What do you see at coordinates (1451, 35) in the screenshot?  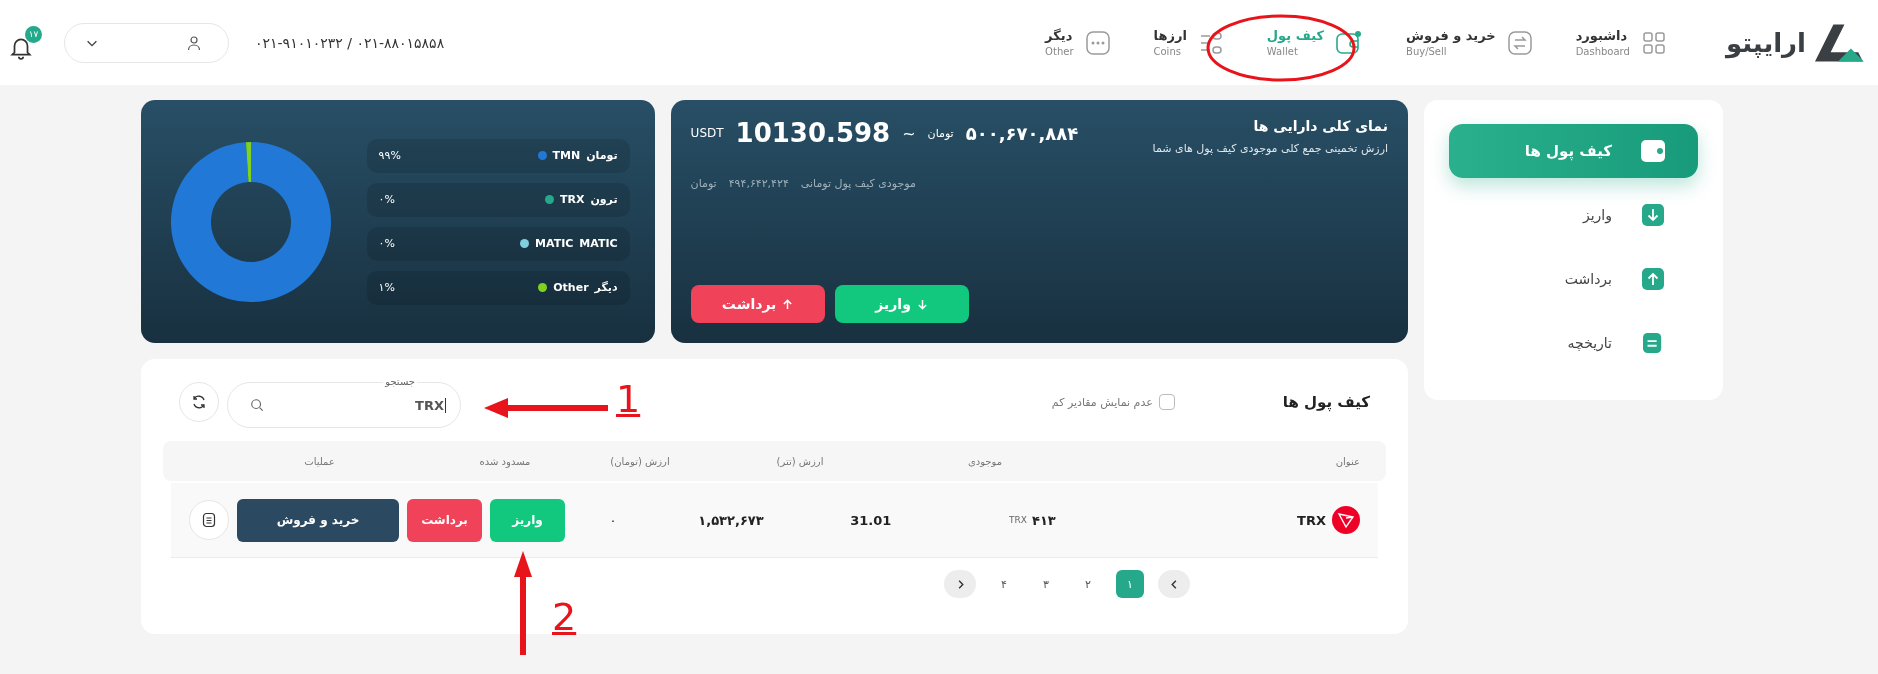 I see `nav-label: خرید و فروش` at bounding box center [1451, 35].